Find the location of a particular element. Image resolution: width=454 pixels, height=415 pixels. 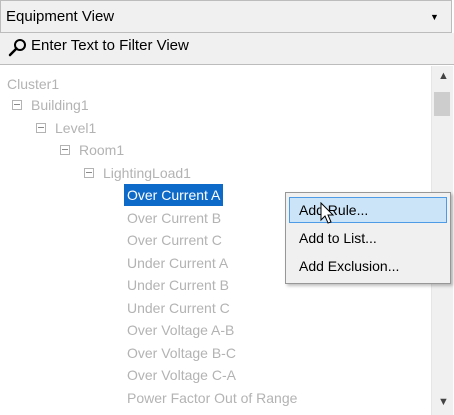

scroll-down-icon: ▼ is located at coordinates (443, 402).